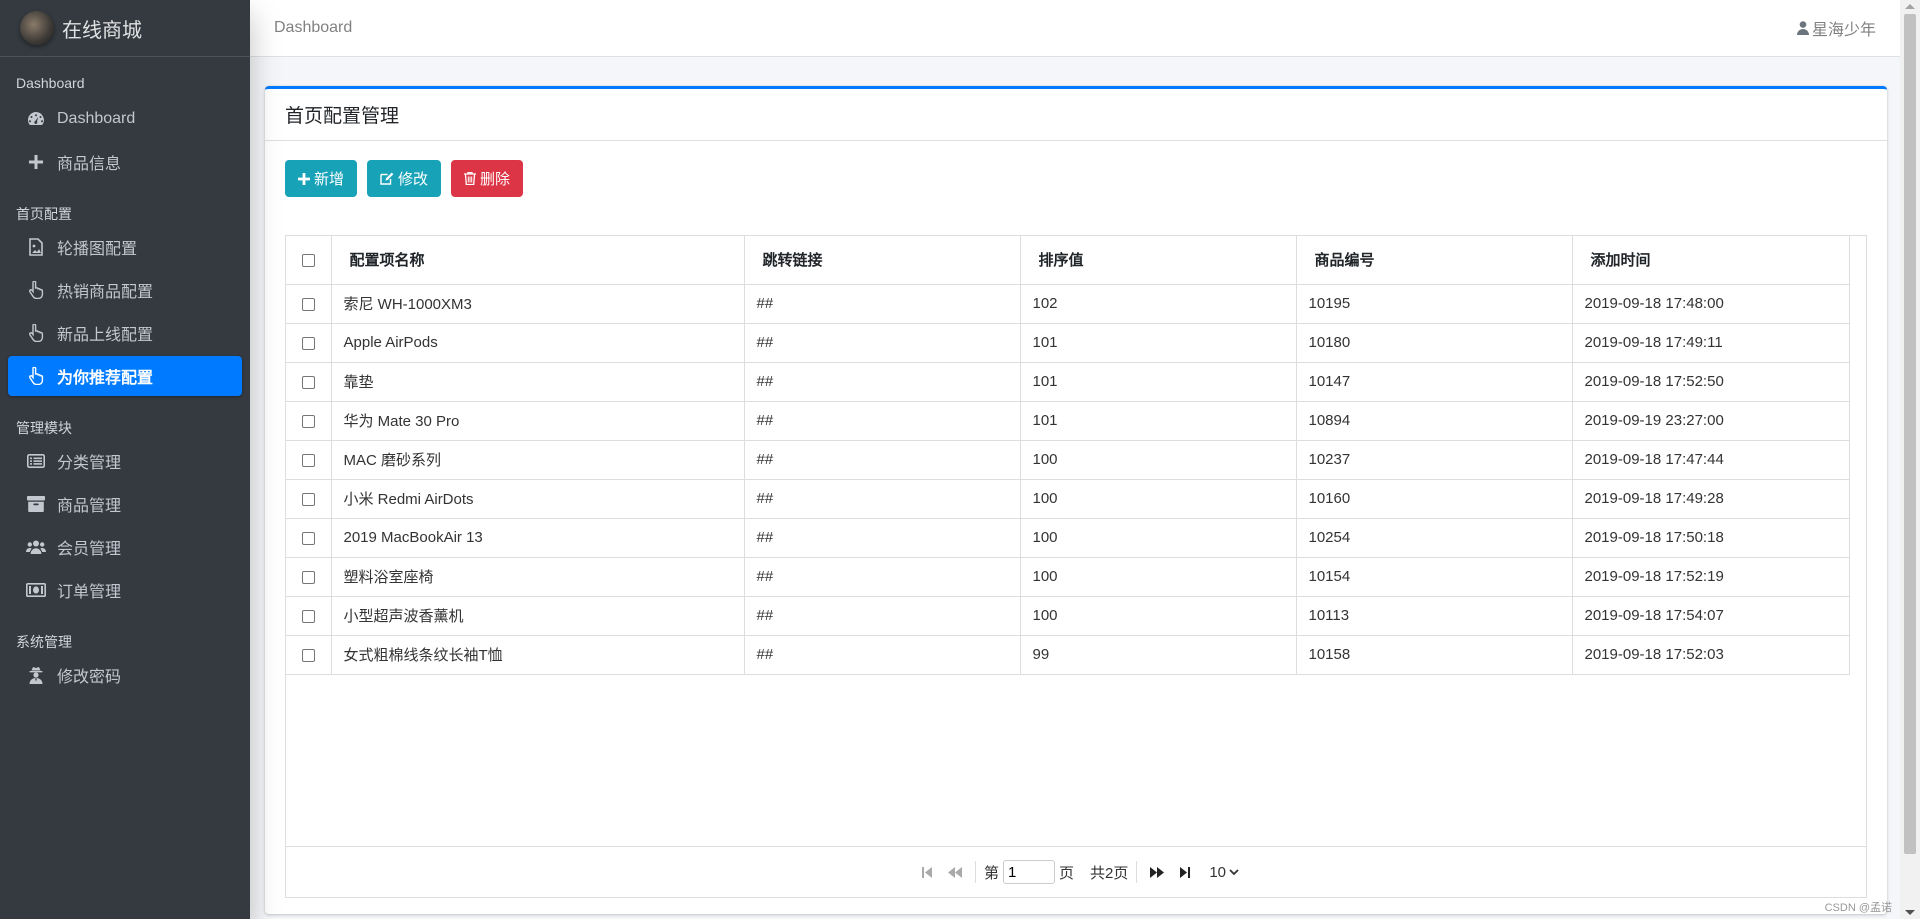 The height and width of the screenshot is (919, 1920). What do you see at coordinates (125, 333) in the screenshot?
I see `sidebar-item-new-arrival-config: 新品上线配置` at bounding box center [125, 333].